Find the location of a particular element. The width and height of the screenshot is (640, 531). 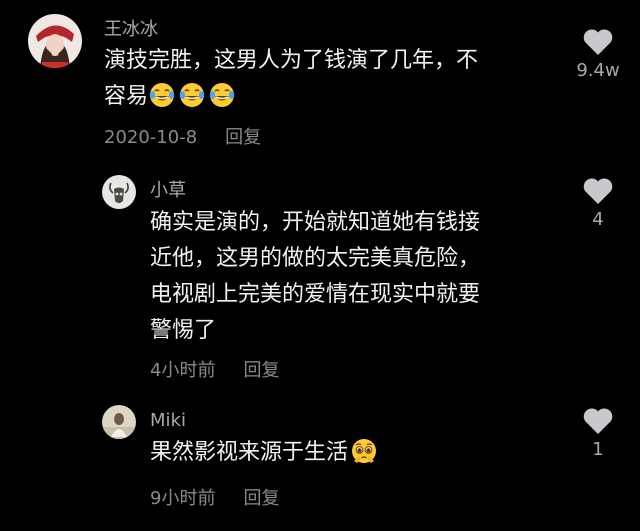

comment-text-line: 容易 is located at coordinates (291, 97).